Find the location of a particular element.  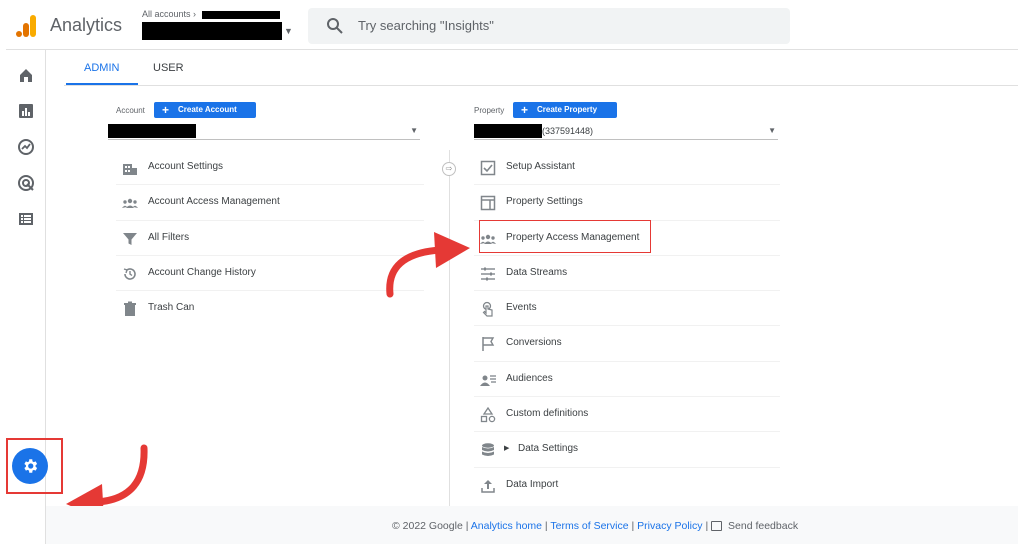

menu-item-data-streams: Data Streams is located at coordinates (627, 274).